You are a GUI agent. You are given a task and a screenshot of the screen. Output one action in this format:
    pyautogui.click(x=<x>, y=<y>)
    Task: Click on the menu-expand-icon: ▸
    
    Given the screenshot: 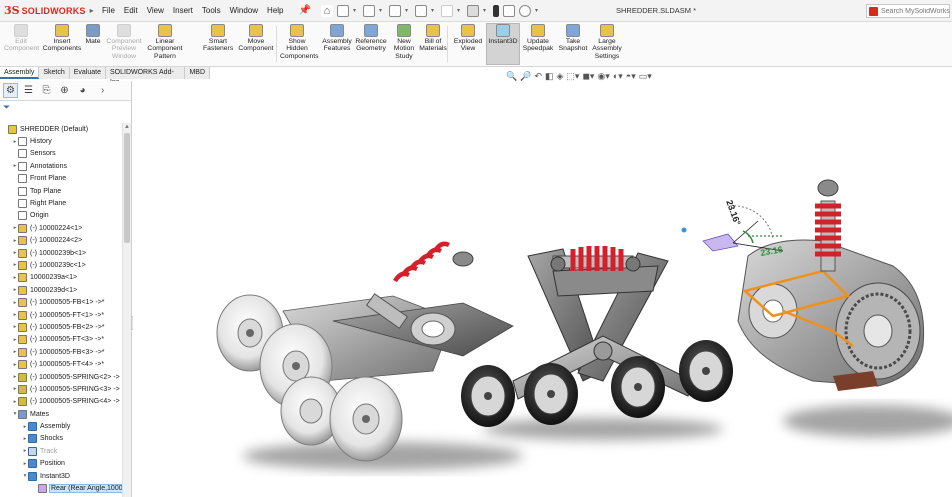 What is the action you would take?
    pyautogui.click(x=92, y=10)
    